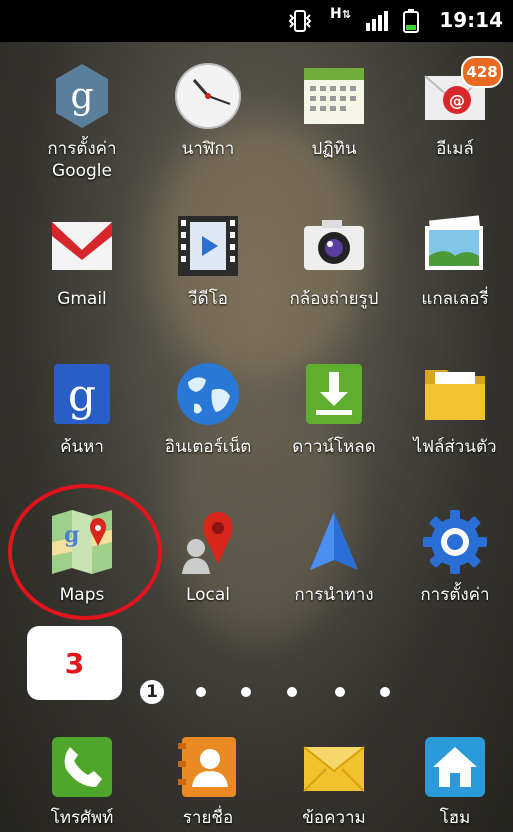 This screenshot has width=513, height=832. I want to click on app-gallery: แกลเลอรี่, so click(454, 261).